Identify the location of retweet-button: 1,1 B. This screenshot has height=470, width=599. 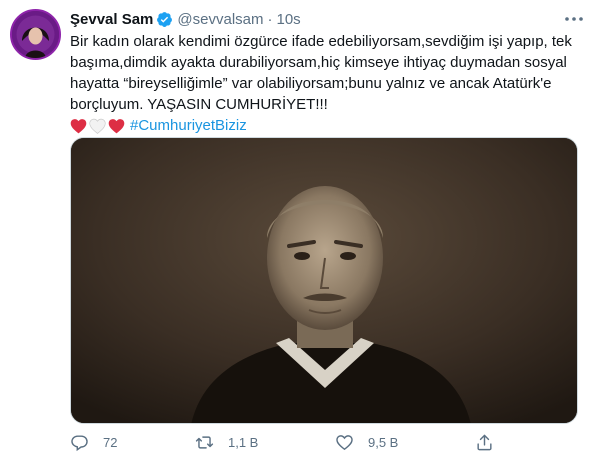
(226, 442).